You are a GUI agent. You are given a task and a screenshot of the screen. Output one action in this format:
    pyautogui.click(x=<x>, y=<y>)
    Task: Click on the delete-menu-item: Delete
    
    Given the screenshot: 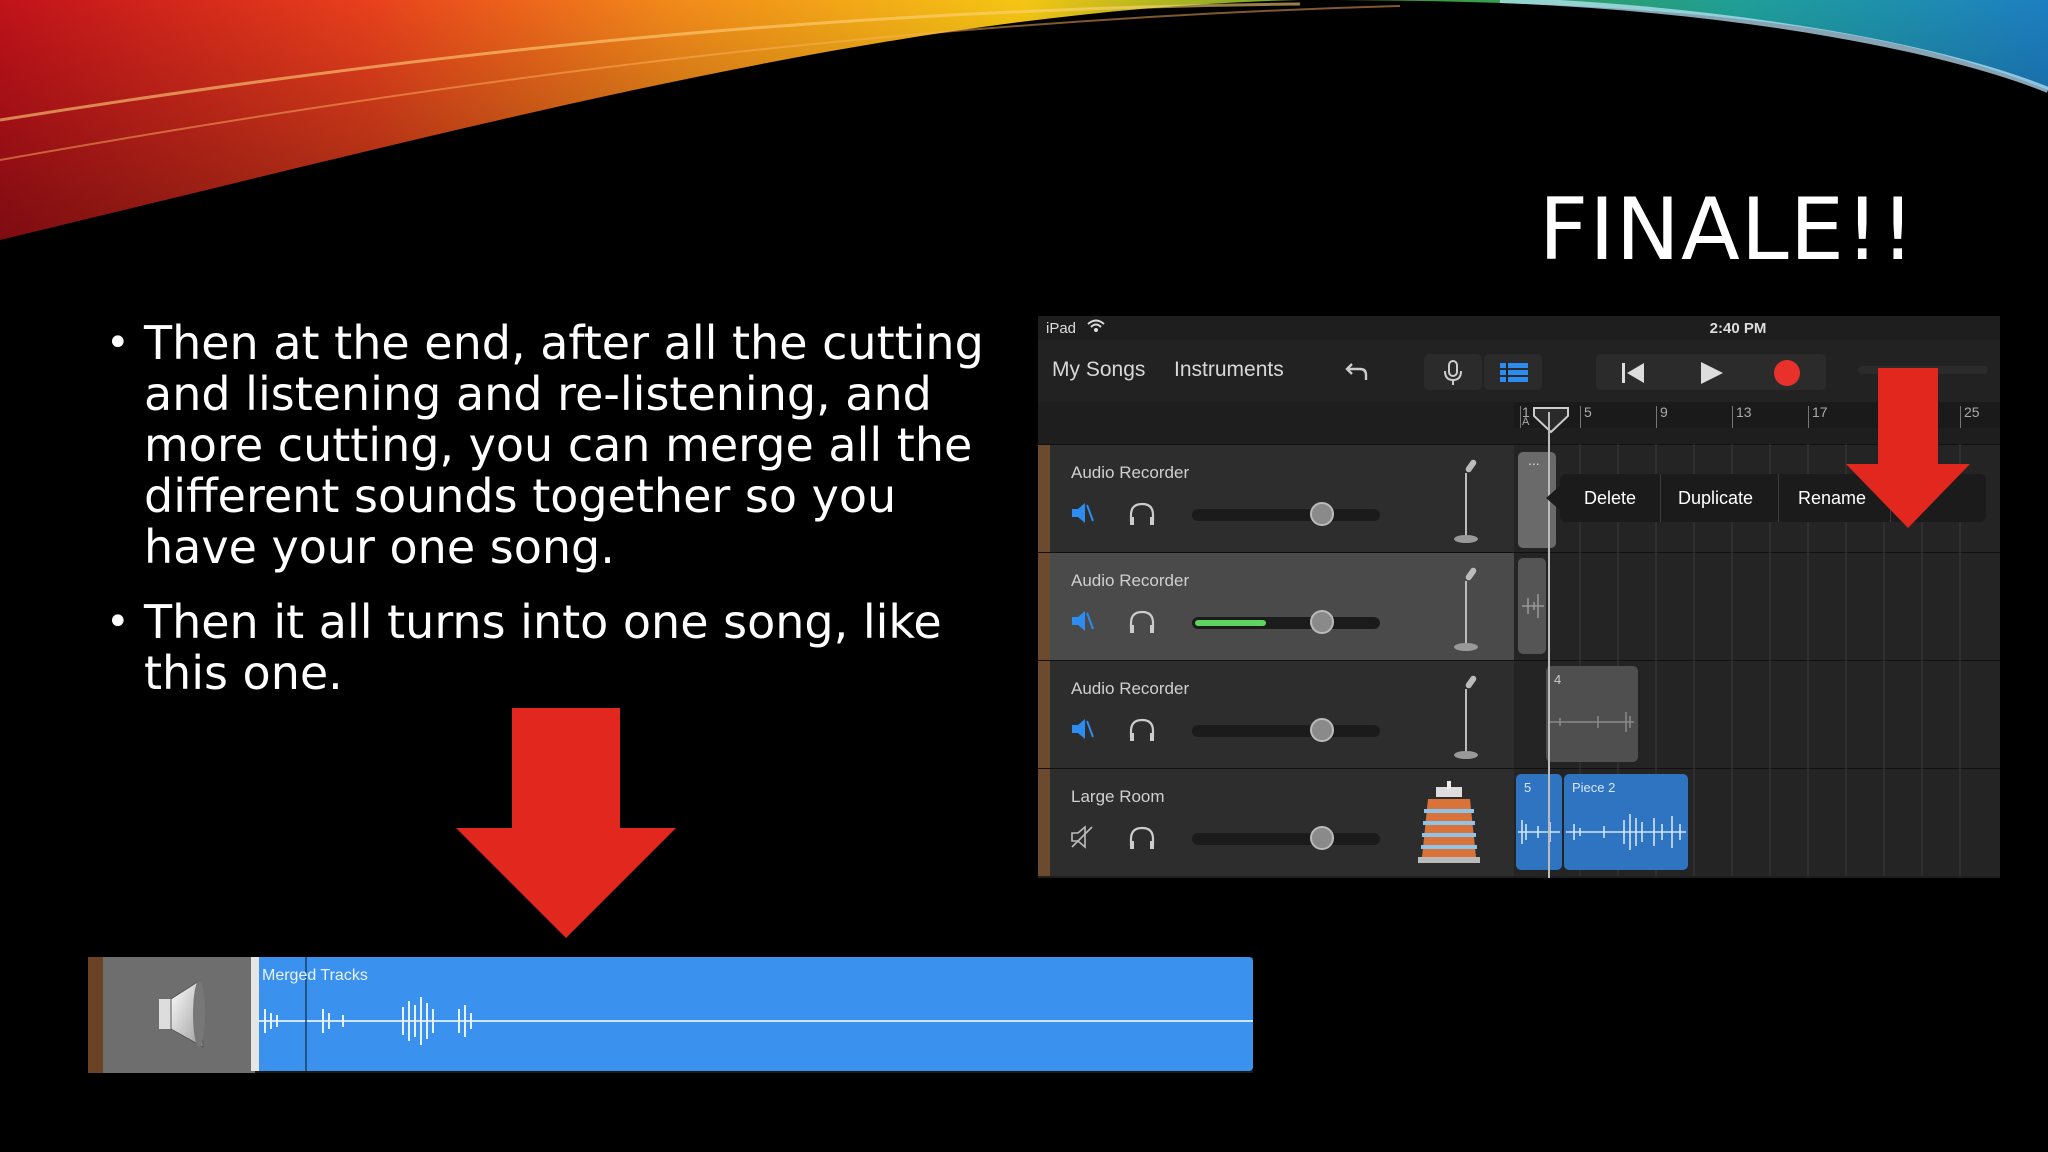 What is the action you would take?
    pyautogui.click(x=1610, y=498)
    